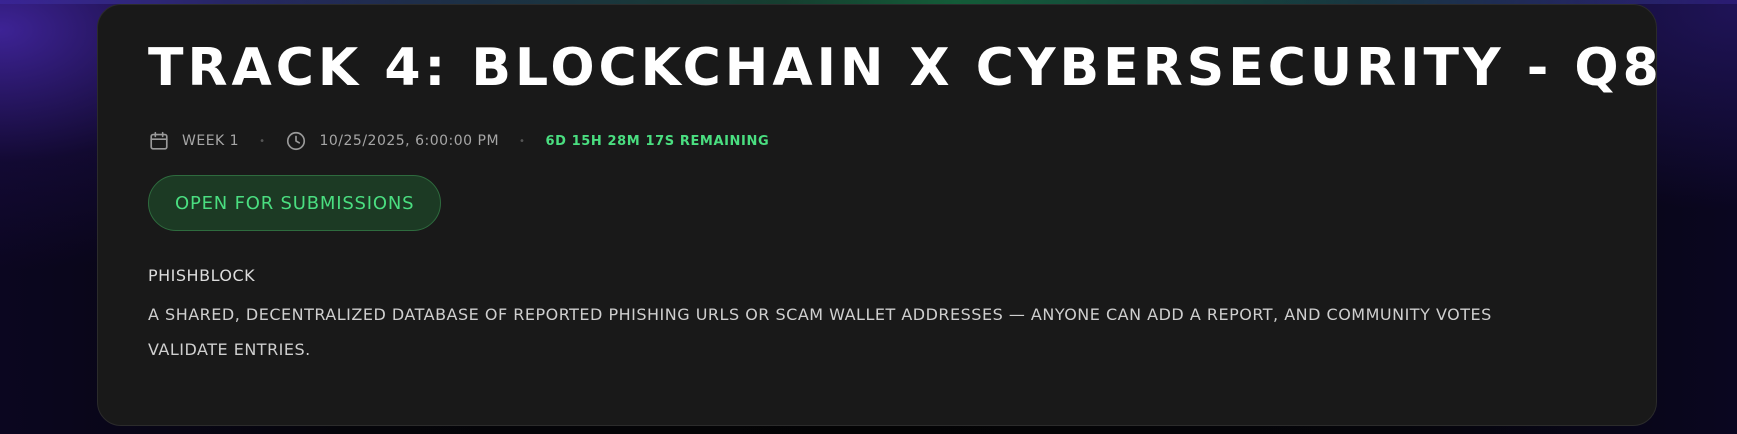  Describe the element at coordinates (295, 203) in the screenshot. I see `status-badge: OPEN FOR SUBMISSIONS` at that location.